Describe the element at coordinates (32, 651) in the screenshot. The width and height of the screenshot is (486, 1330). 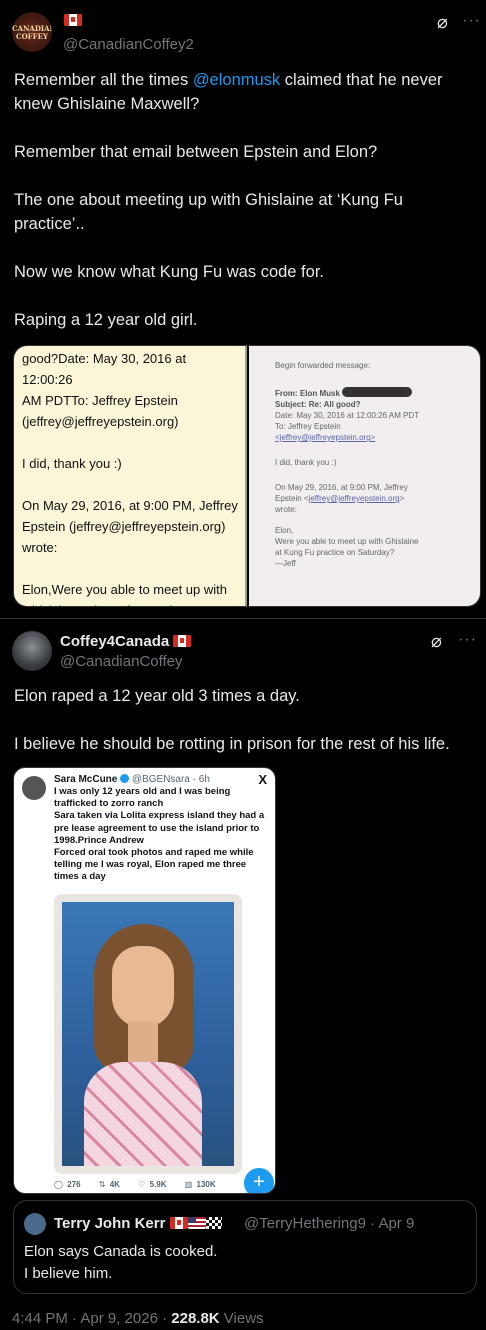
I see `author-avatar` at that location.